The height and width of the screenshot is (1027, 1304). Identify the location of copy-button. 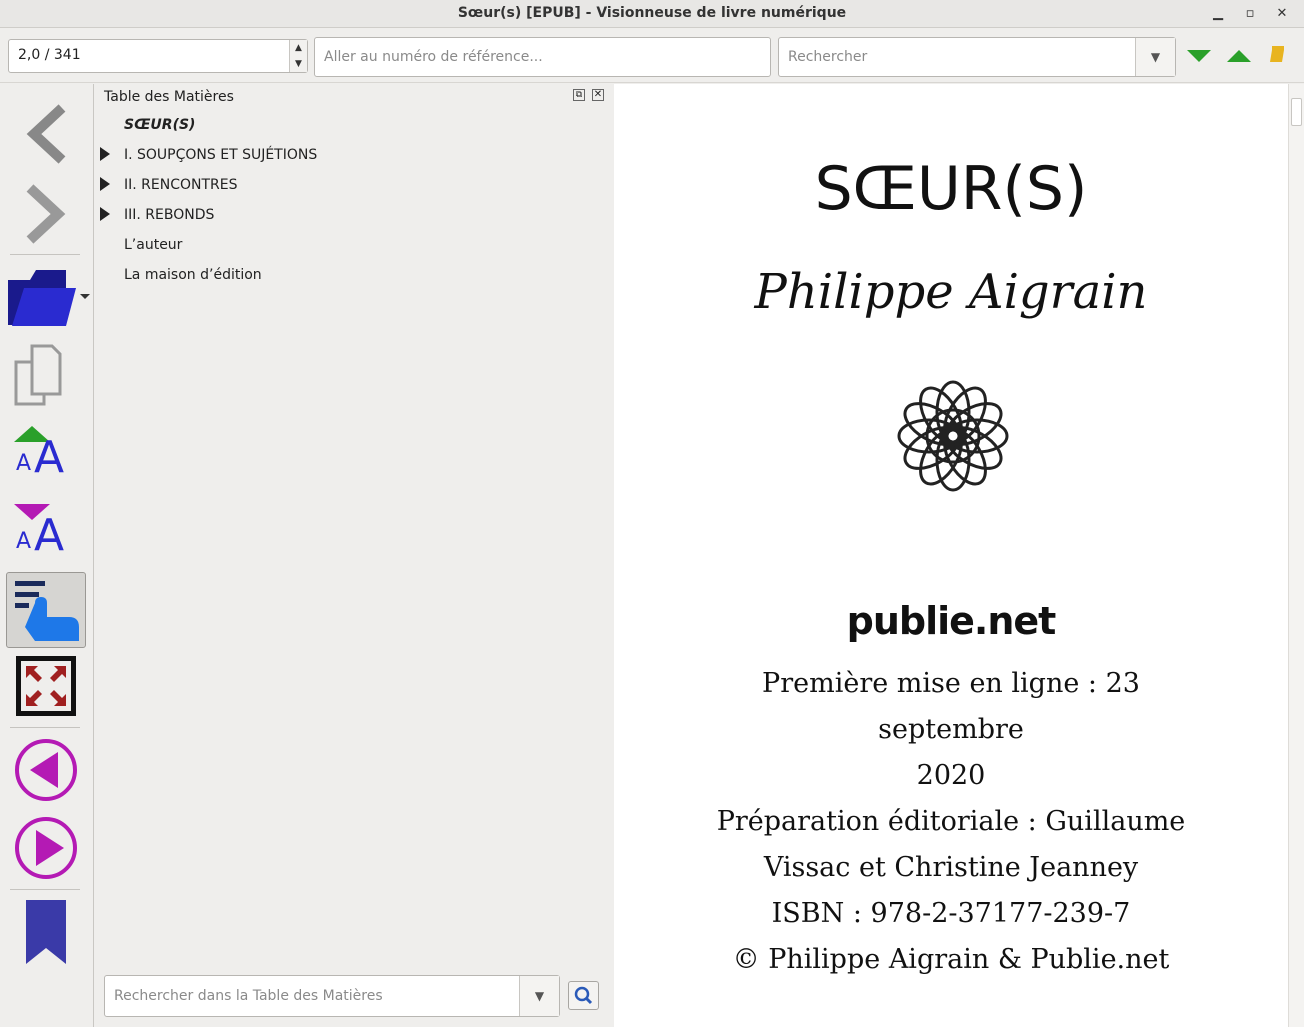
(46, 376).